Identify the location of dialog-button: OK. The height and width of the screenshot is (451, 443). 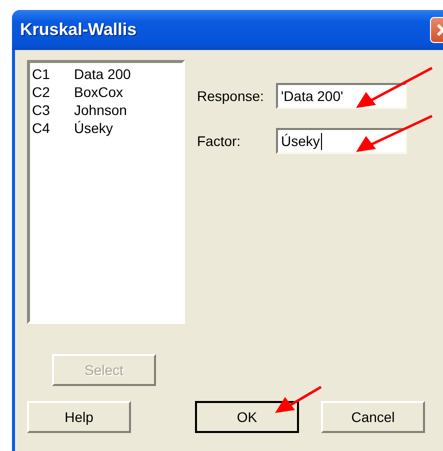
(247, 417).